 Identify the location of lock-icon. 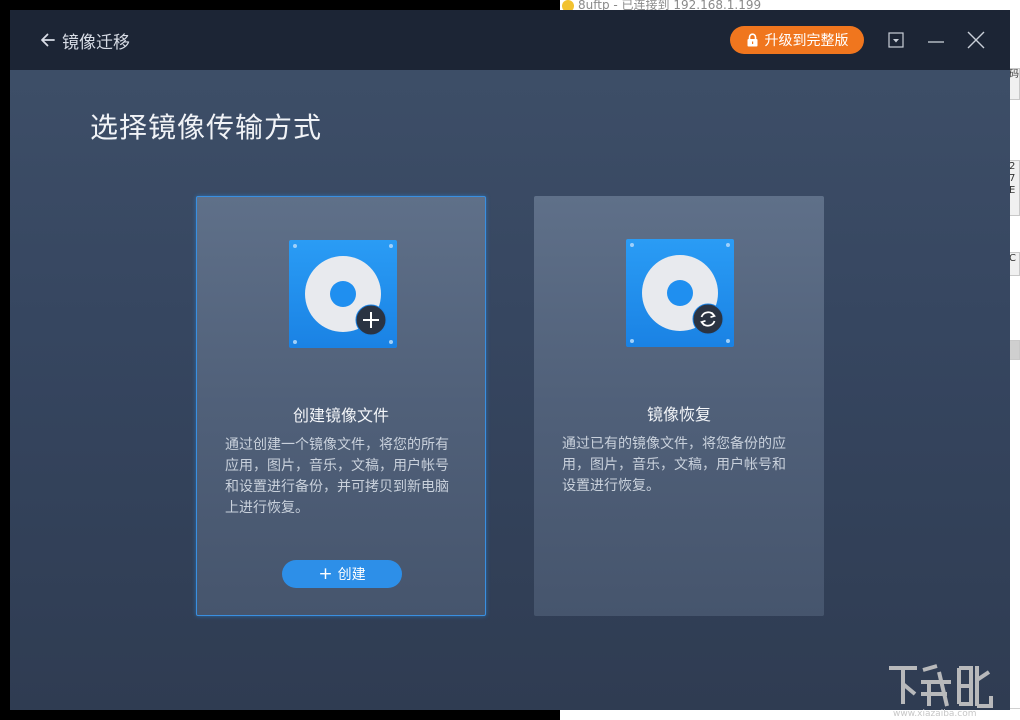
(752, 40).